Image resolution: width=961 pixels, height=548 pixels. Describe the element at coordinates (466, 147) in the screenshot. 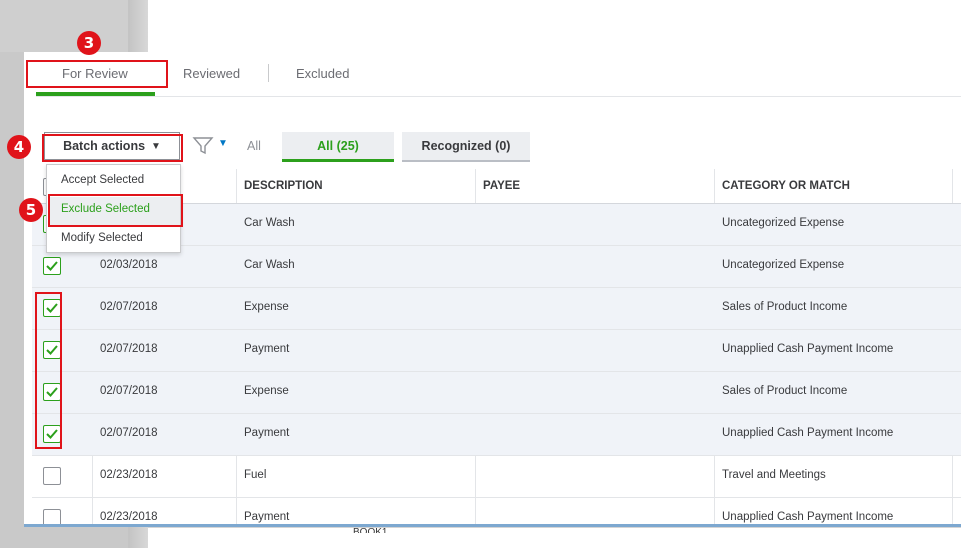

I see `pill-recognized: Recognized (0)` at that location.